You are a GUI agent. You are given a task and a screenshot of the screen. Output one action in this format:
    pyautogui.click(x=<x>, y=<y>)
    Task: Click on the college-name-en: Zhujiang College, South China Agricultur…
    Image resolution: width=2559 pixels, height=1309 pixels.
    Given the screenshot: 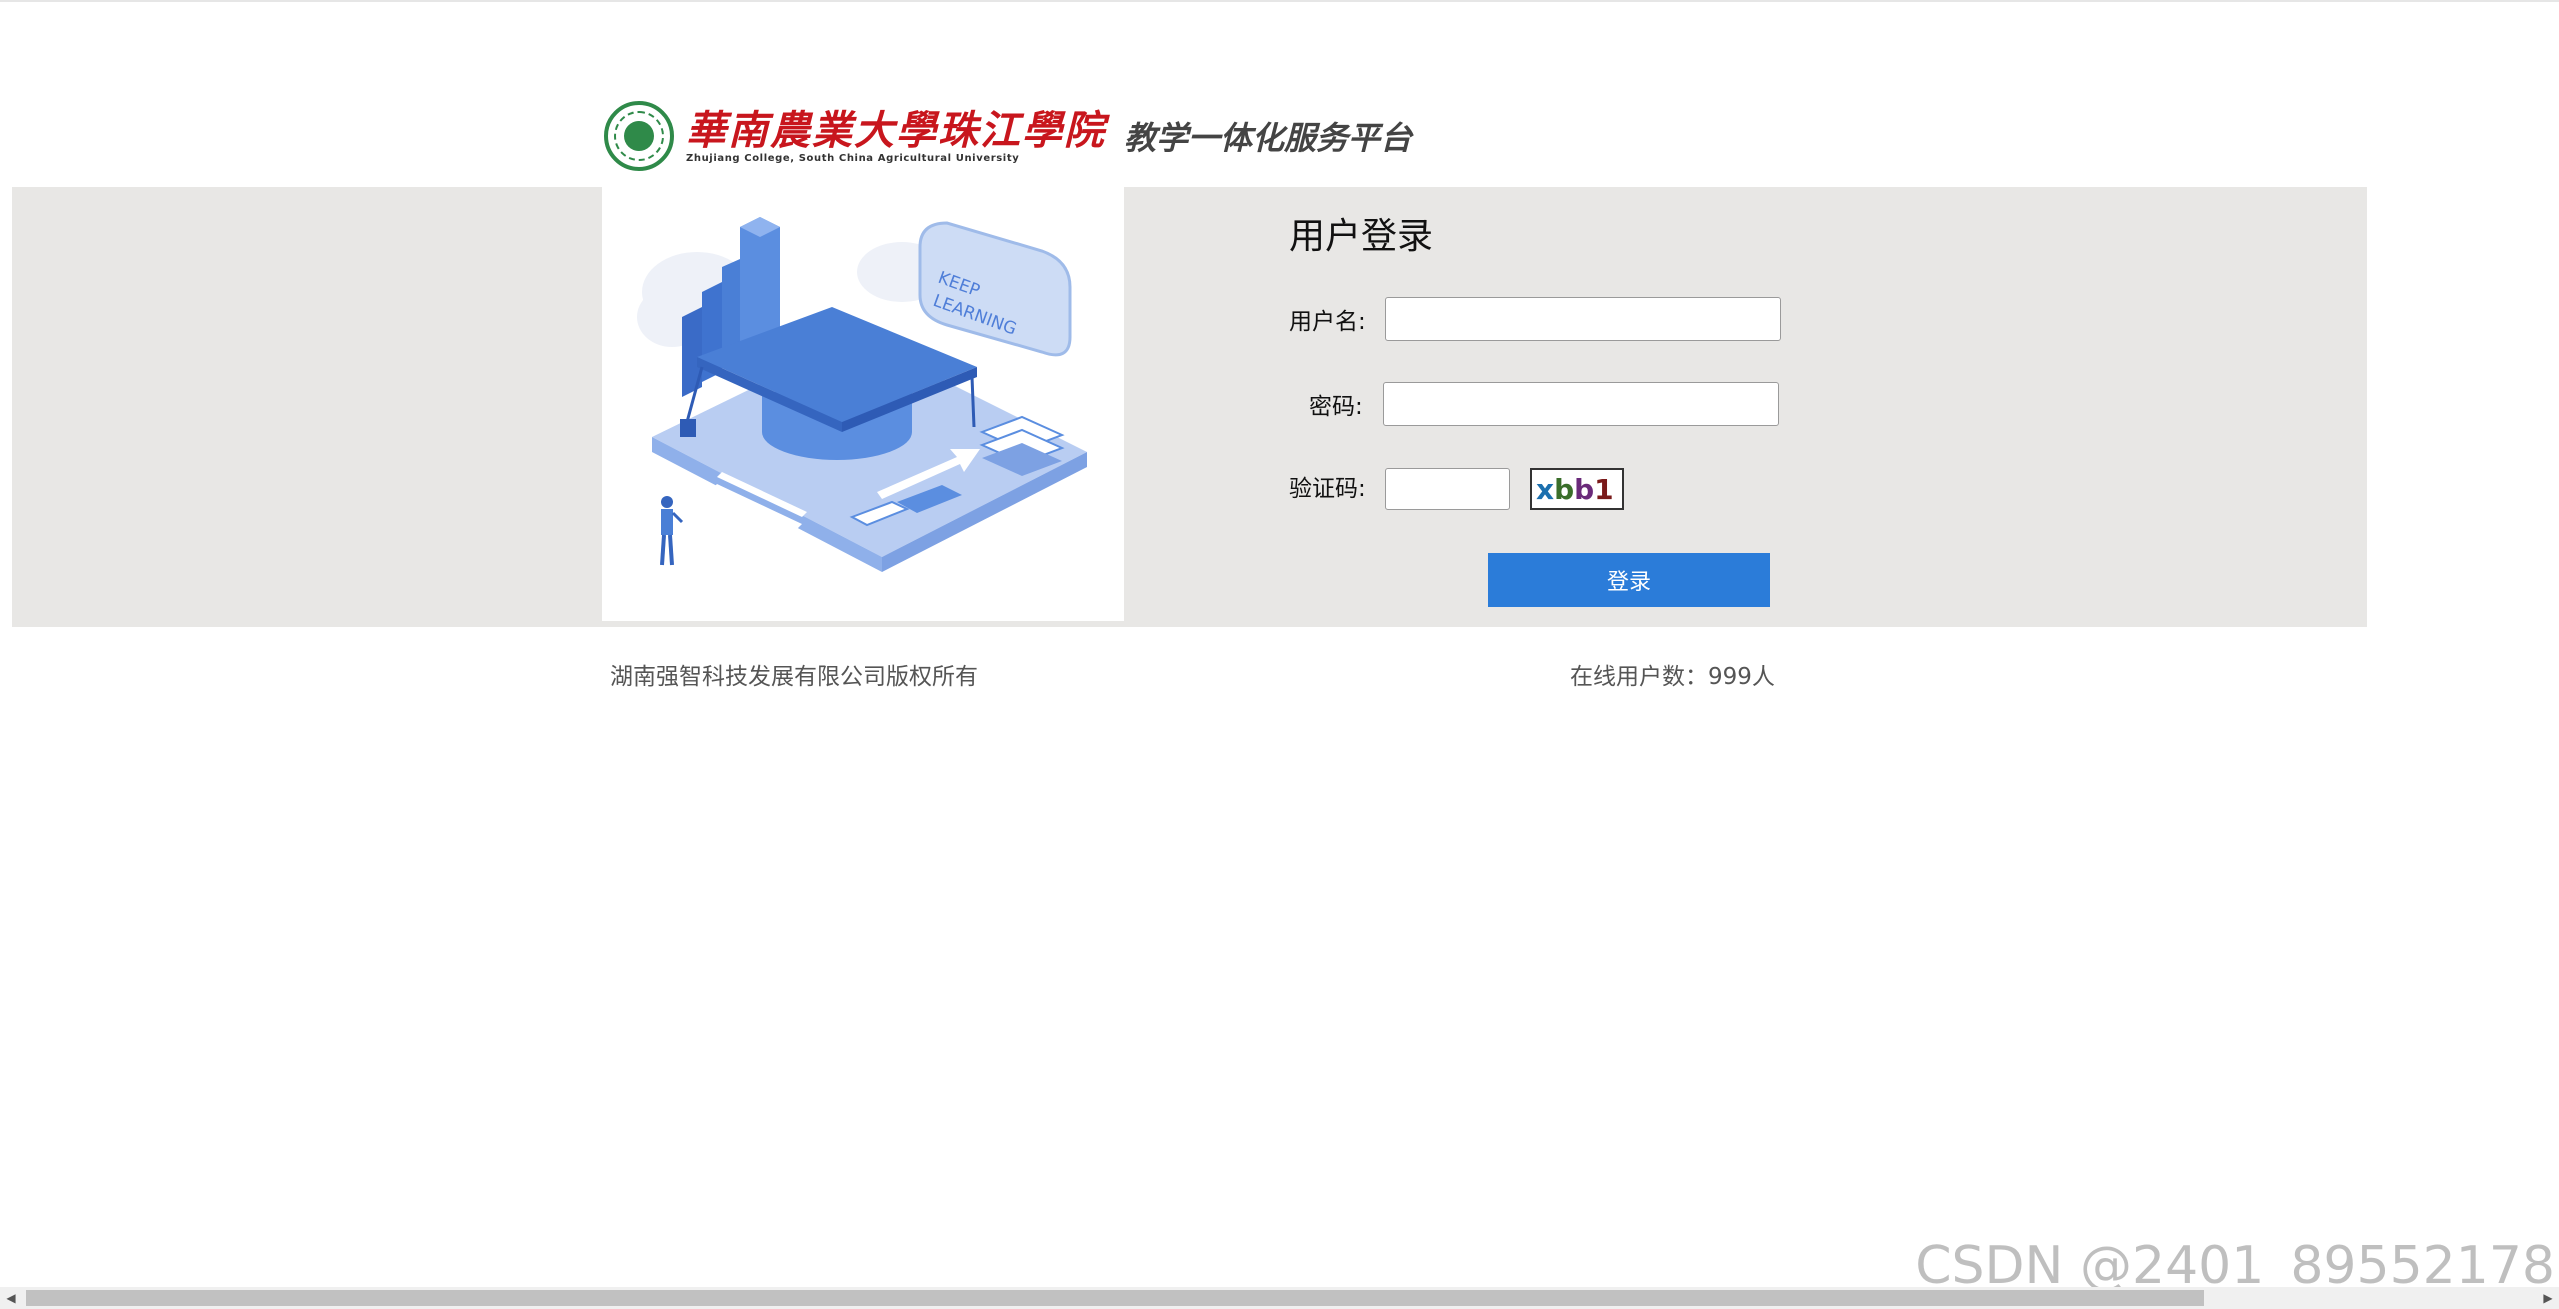 What is the action you would take?
    pyautogui.click(x=853, y=158)
    